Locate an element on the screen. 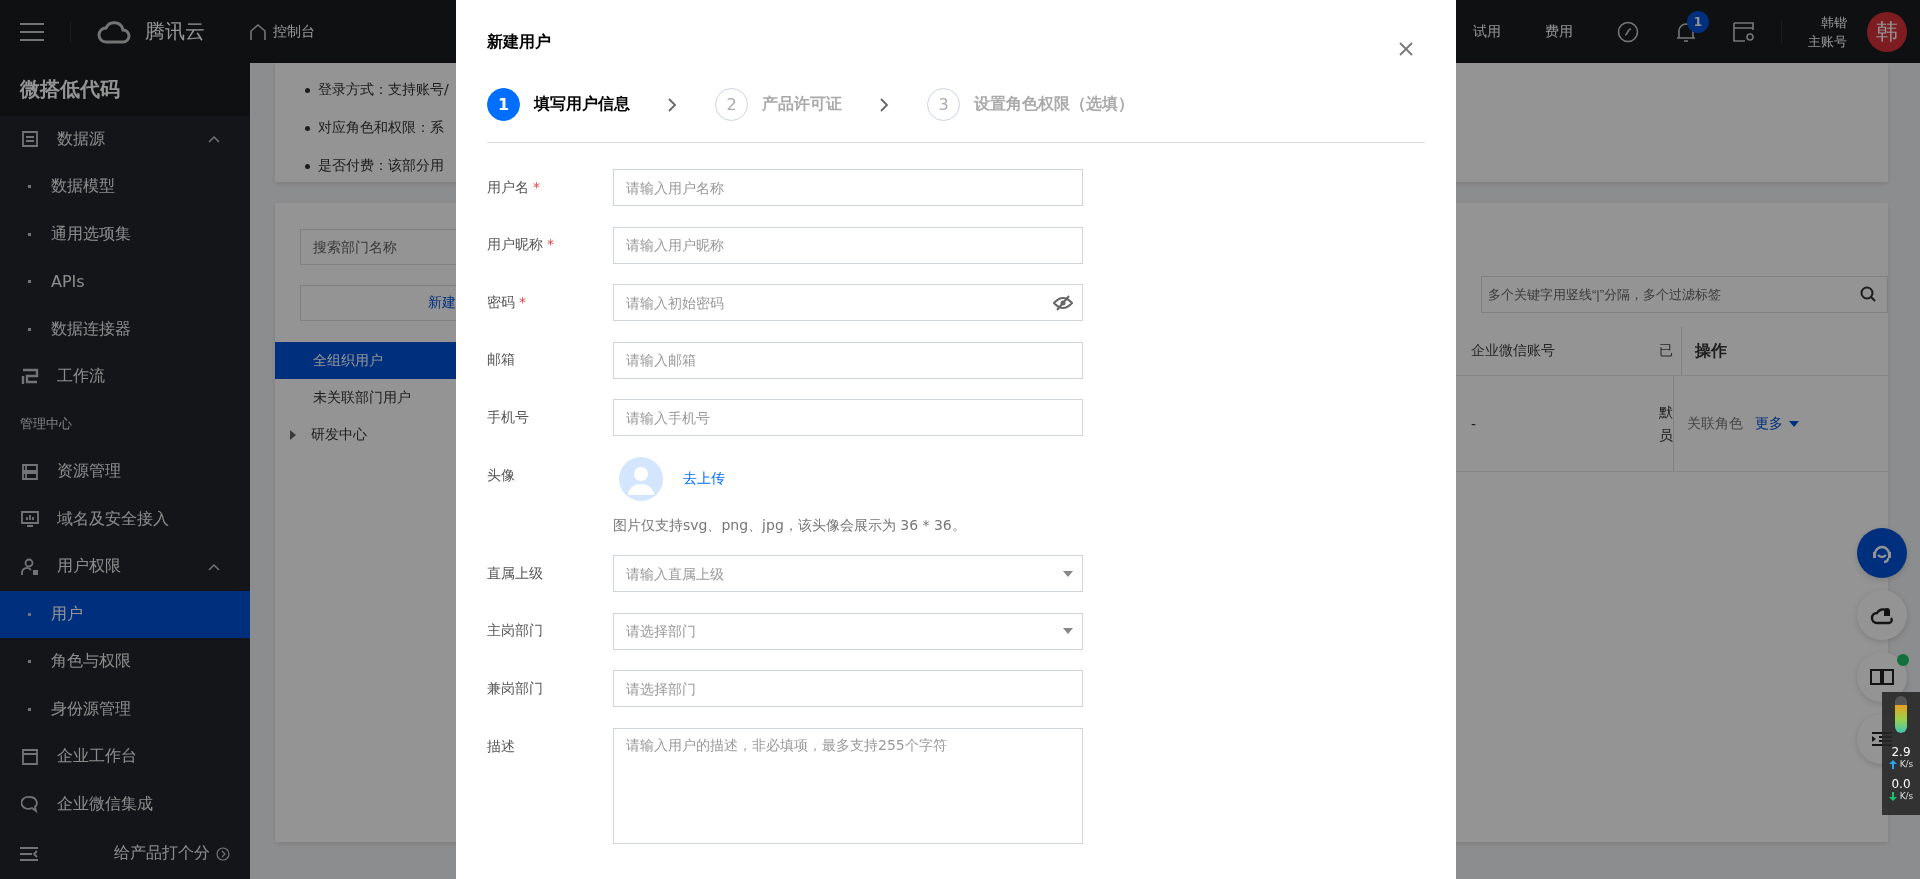 The width and height of the screenshot is (1920, 879). book-icon is located at coordinates (1882, 677).